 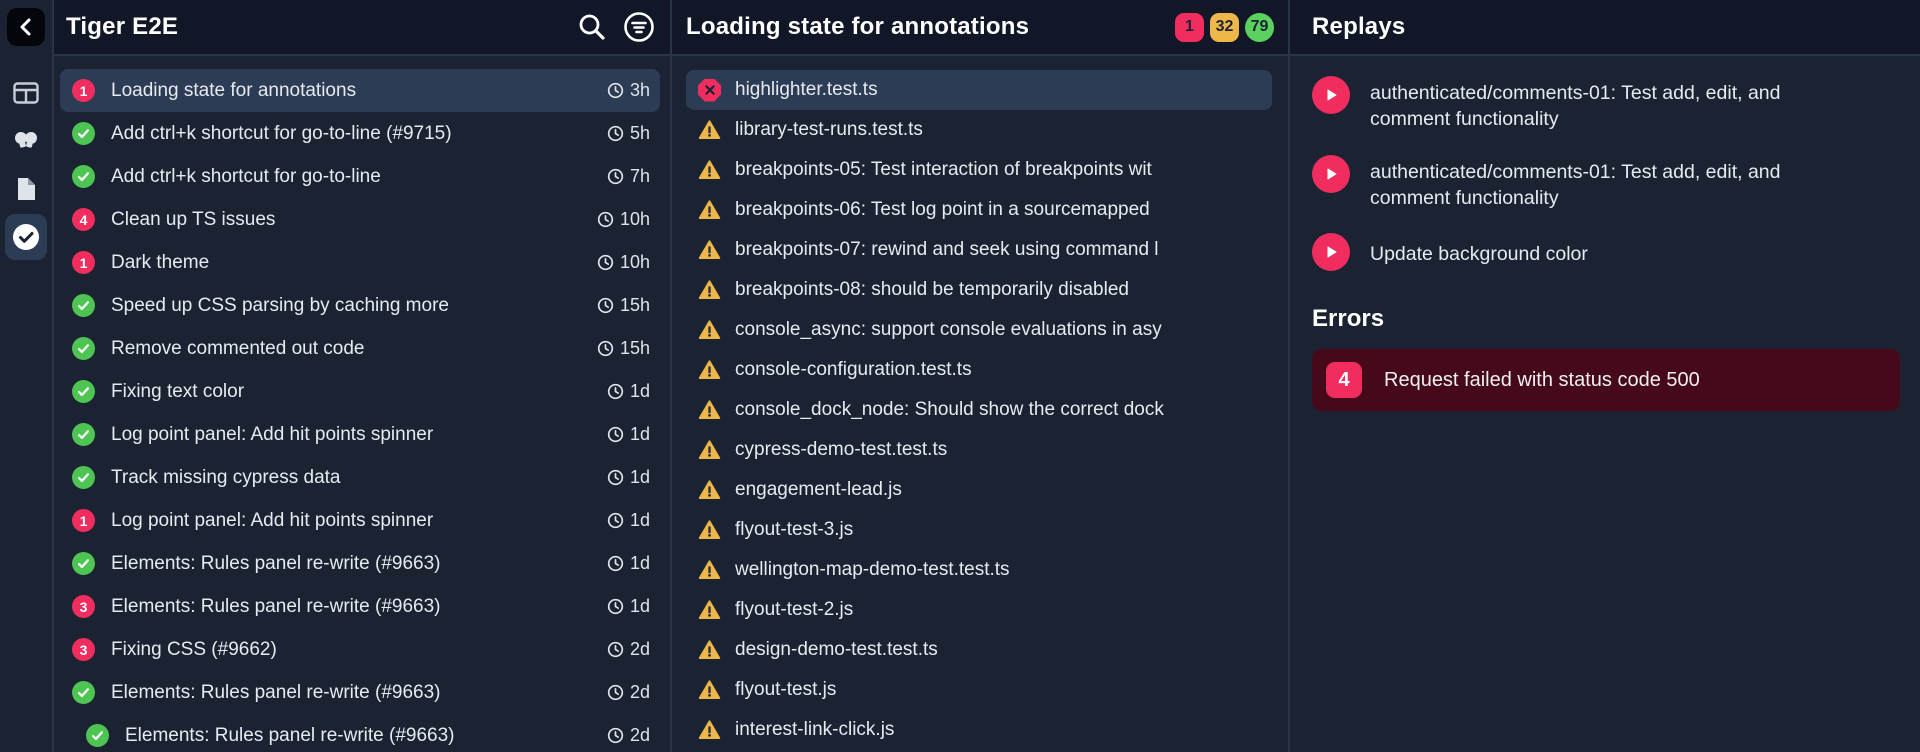 I want to click on test-label: flyout-test-2.js, so click(x=794, y=609).